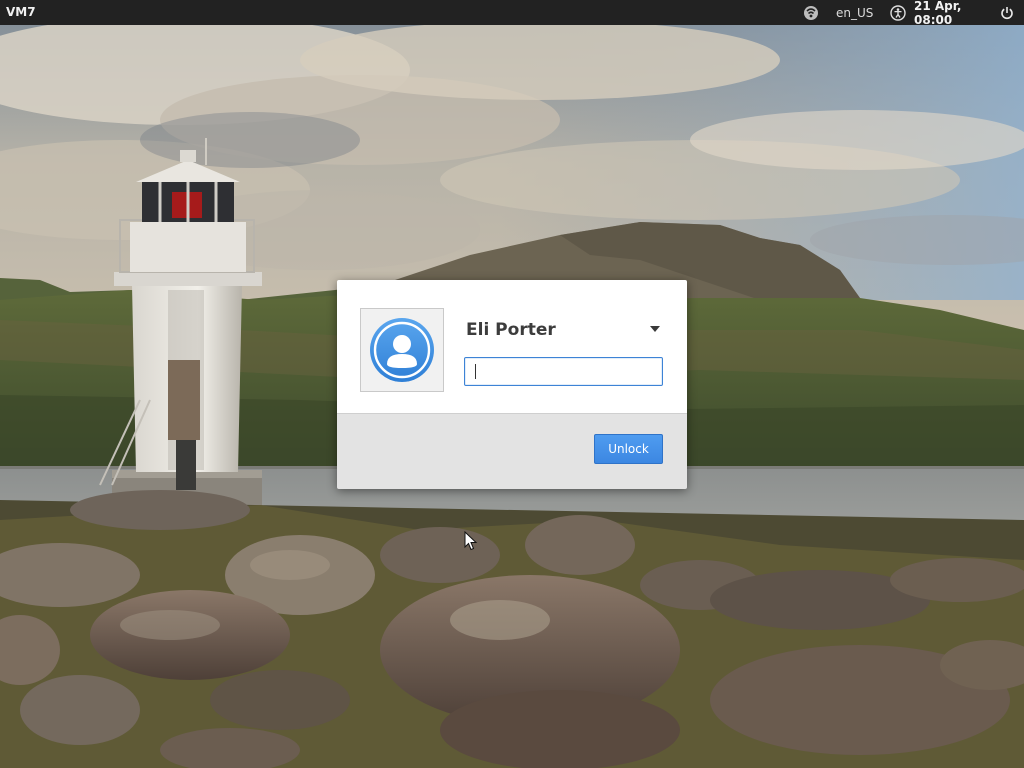  Describe the element at coordinates (1007, 12) in the screenshot. I see `power-icon` at that location.